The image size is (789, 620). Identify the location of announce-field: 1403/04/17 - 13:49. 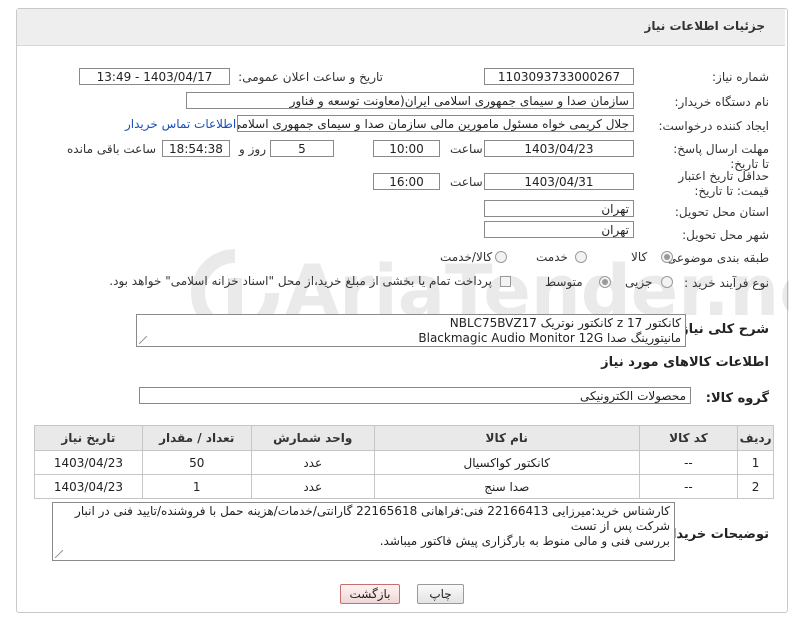
(154, 76).